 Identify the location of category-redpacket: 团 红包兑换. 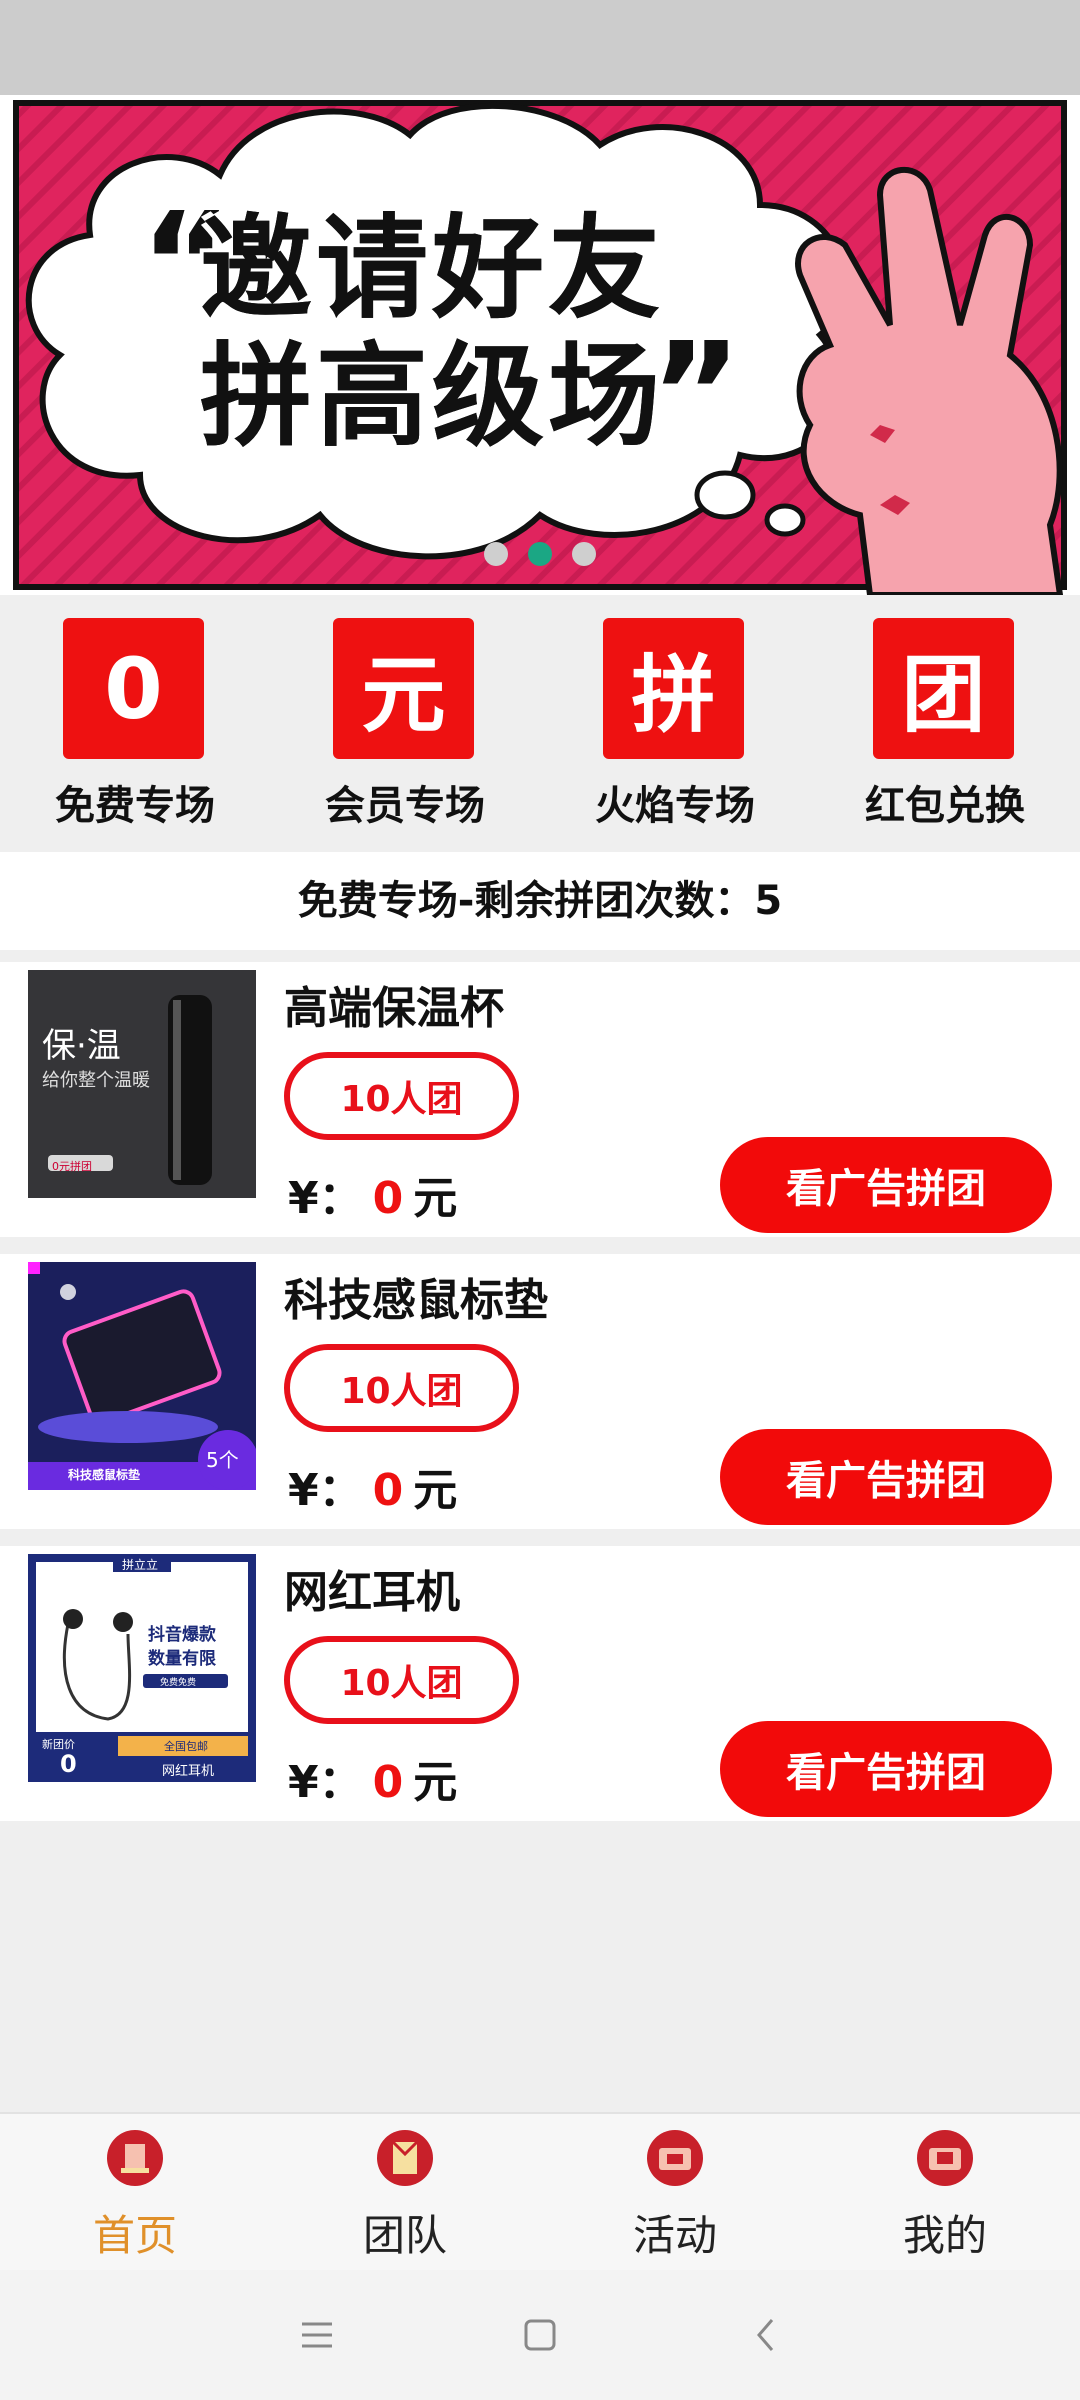
(945, 722).